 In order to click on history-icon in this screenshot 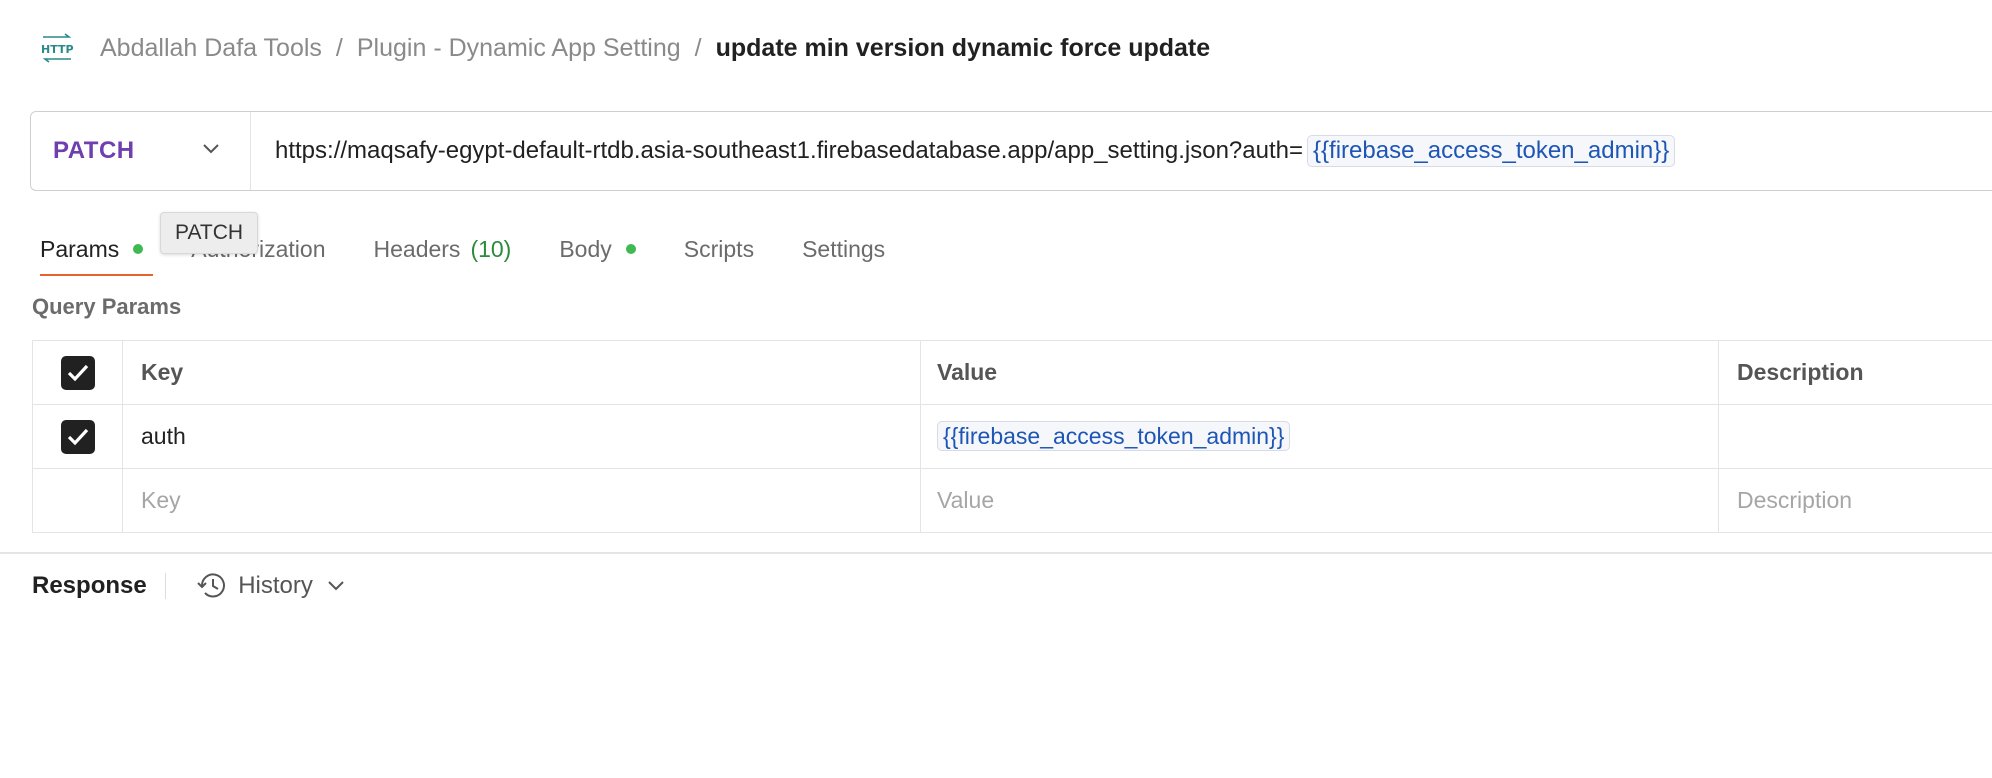, I will do `click(212, 586)`.